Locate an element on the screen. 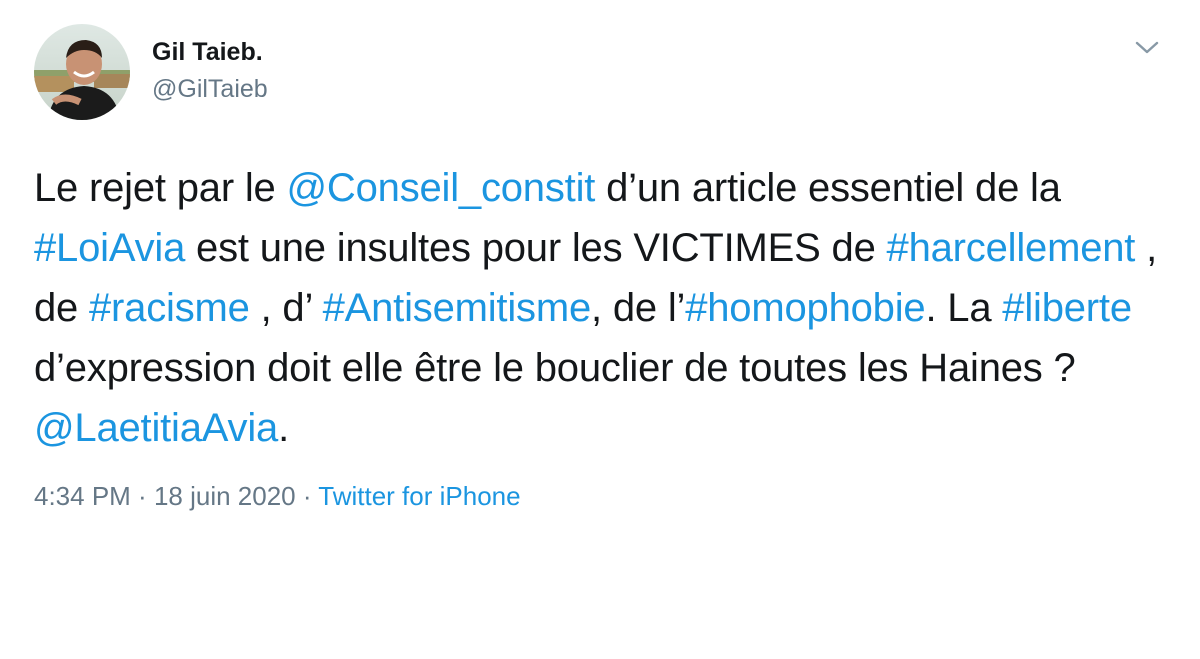 The image size is (1200, 659). author-display-name: Gil Taieb. is located at coordinates (210, 52).